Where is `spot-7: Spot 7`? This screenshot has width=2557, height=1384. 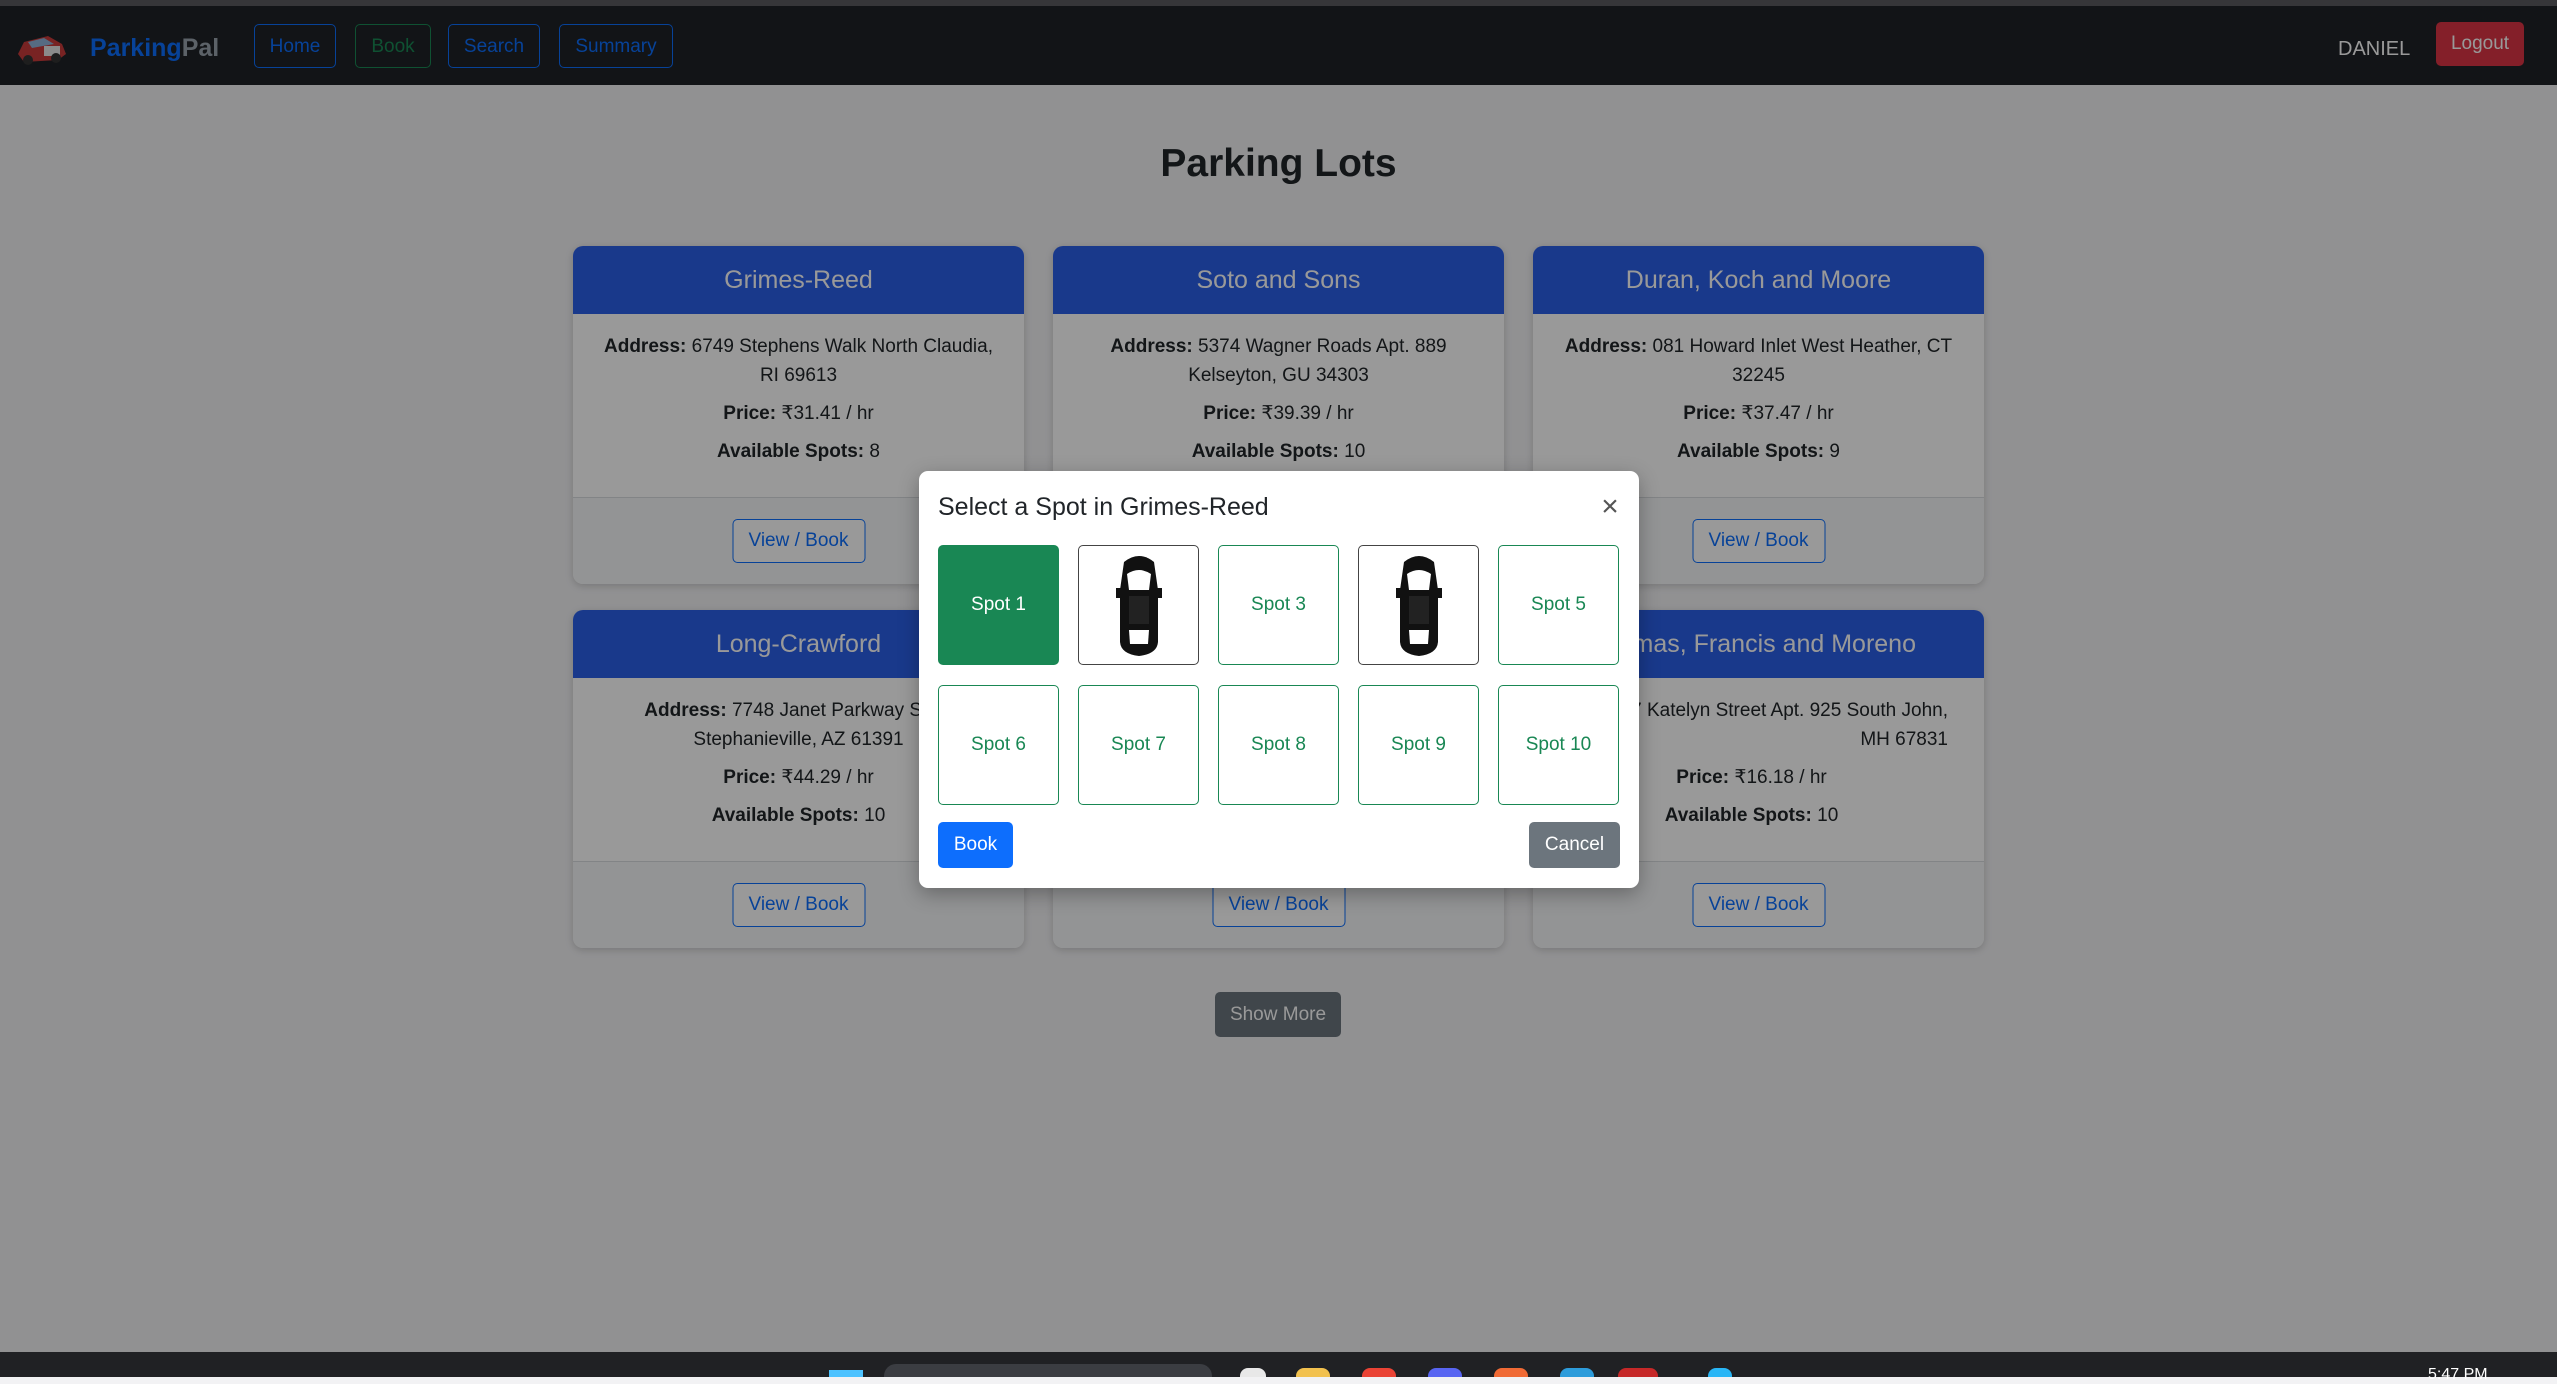
spot-7: Spot 7 is located at coordinates (1138, 745).